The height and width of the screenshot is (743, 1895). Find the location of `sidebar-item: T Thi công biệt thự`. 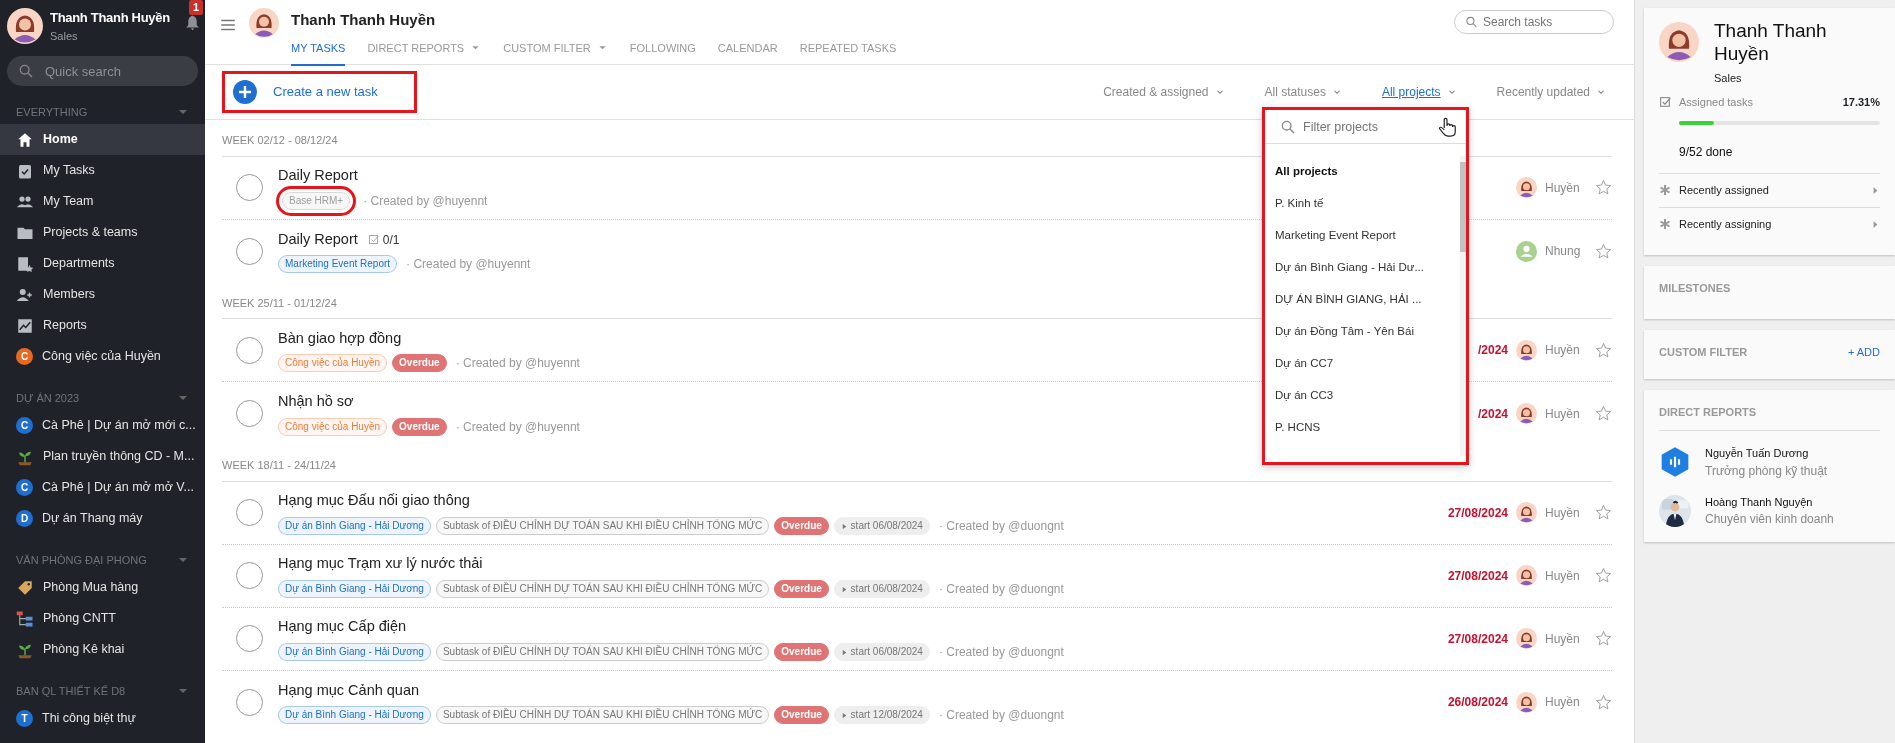

sidebar-item: T Thi công biệt thự is located at coordinates (102, 718).